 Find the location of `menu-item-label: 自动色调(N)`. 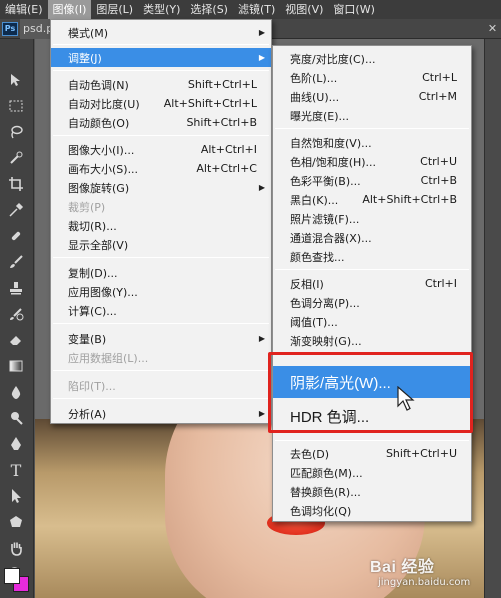

menu-item-label: 自动色调(N) is located at coordinates (98, 85).